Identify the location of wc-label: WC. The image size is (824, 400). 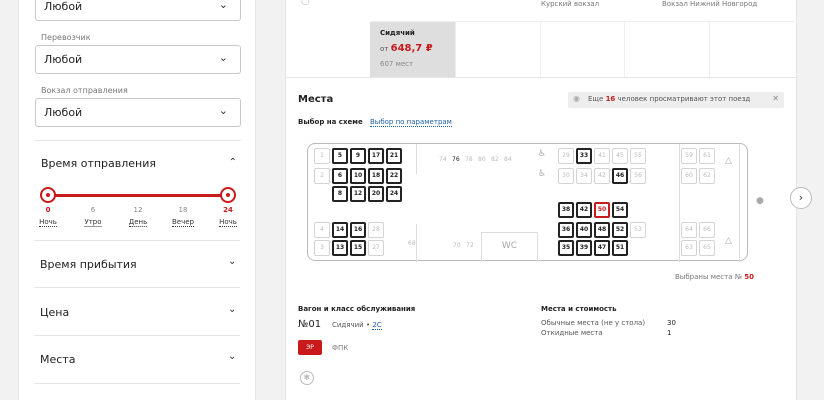
(509, 247).